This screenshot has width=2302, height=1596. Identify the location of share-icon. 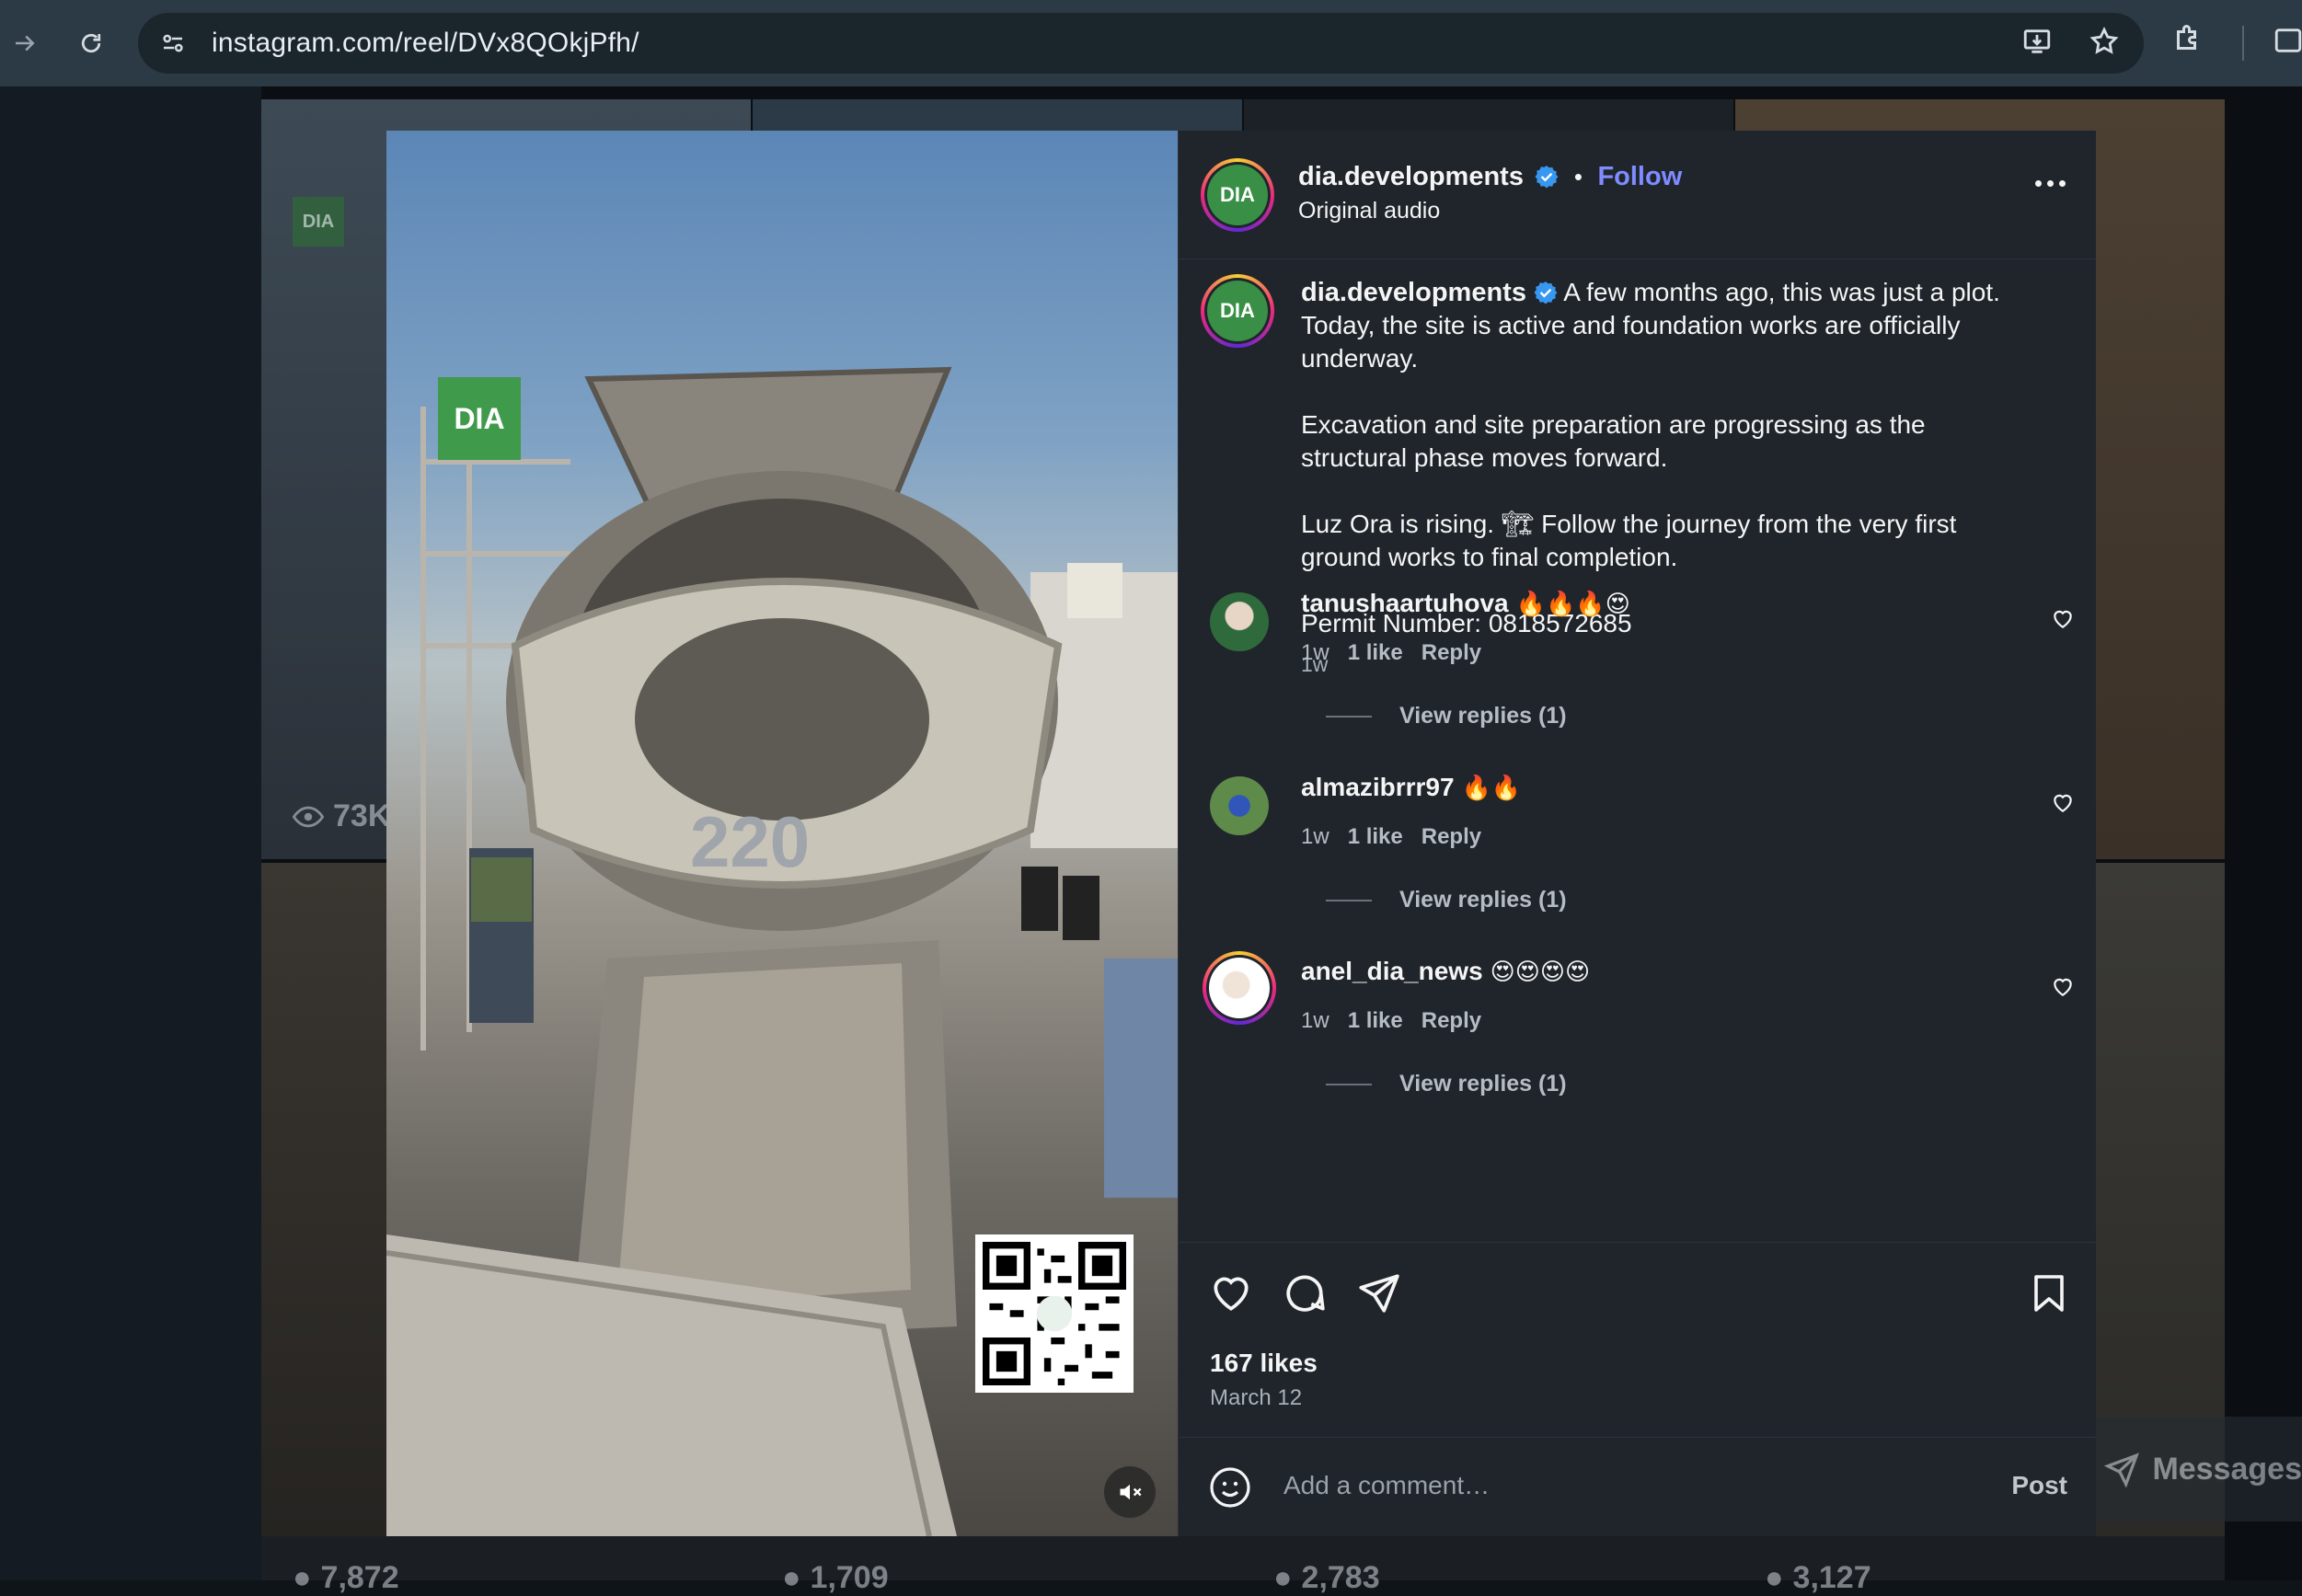
(1378, 1293).